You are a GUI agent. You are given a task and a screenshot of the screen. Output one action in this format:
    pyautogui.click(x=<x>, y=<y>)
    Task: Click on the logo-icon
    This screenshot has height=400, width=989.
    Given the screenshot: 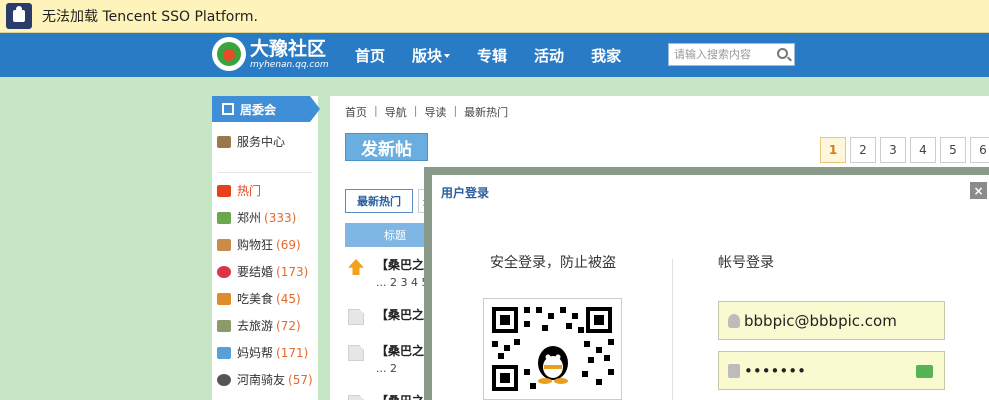 What is the action you would take?
    pyautogui.click(x=229, y=54)
    